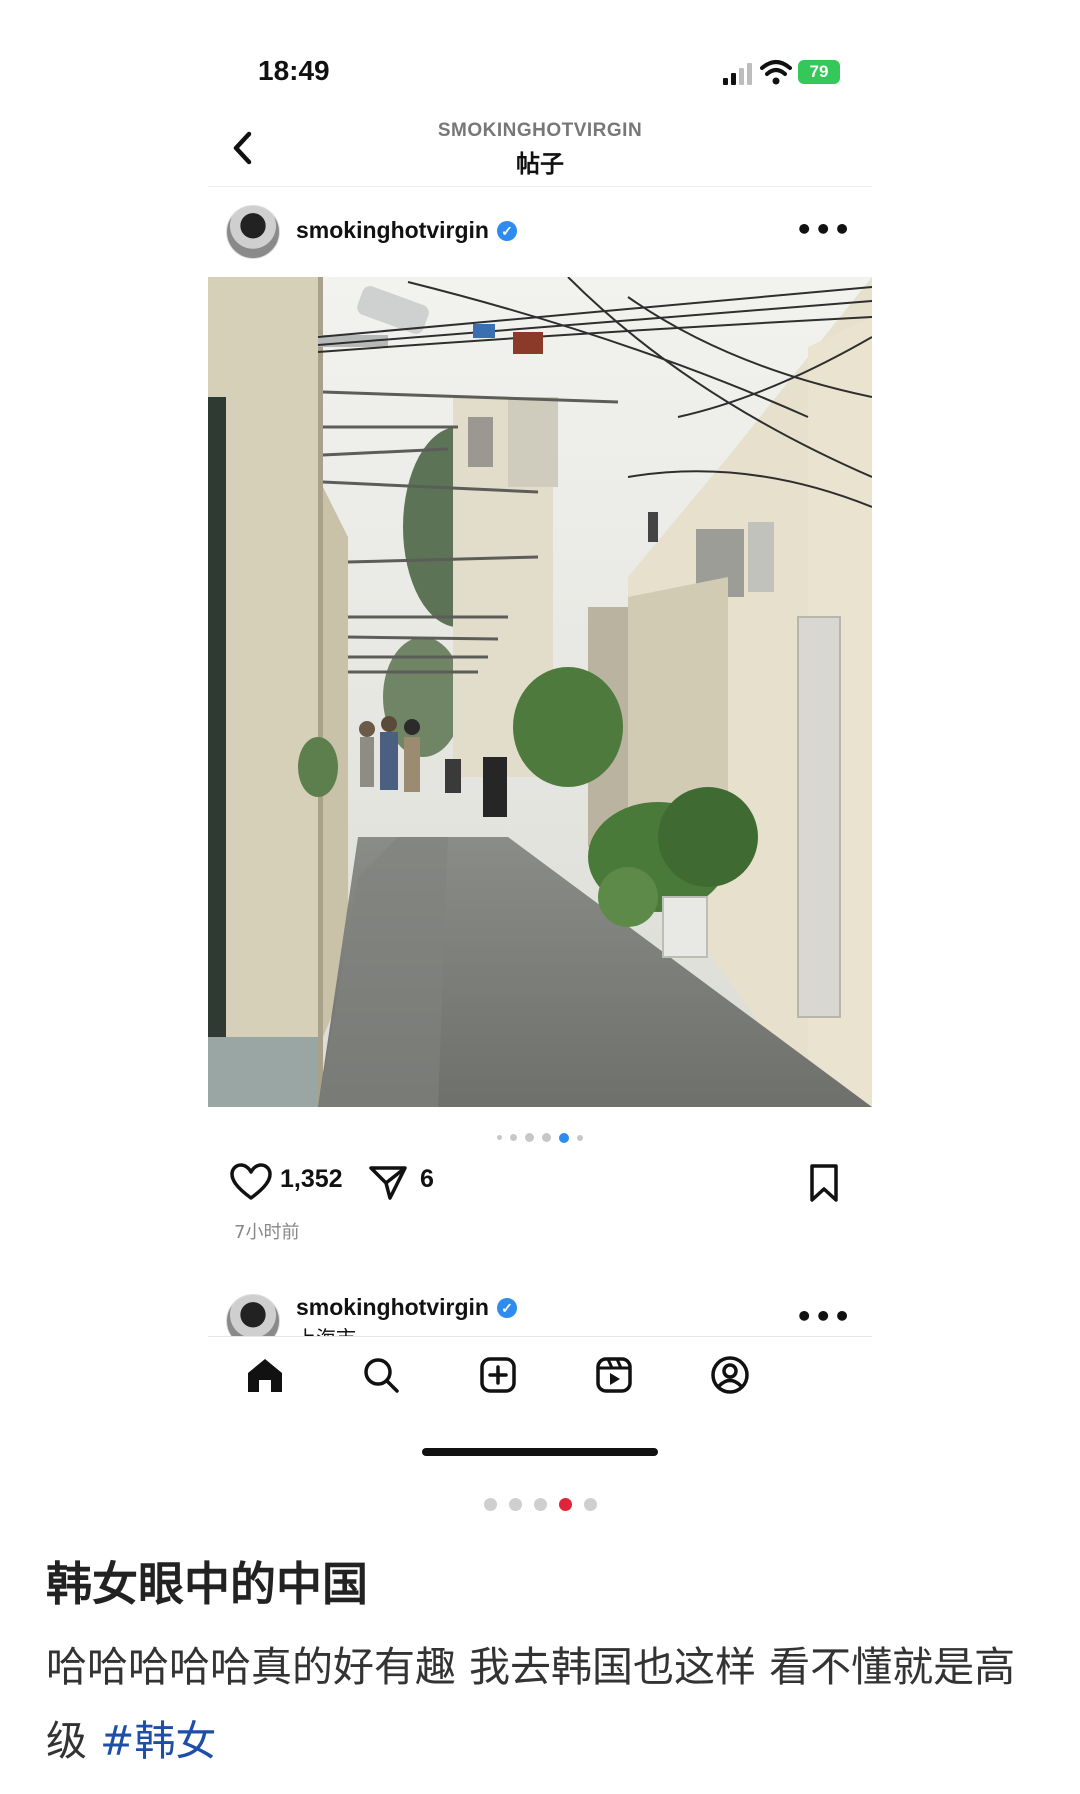  I want to click on home-icon, so click(265, 1375).